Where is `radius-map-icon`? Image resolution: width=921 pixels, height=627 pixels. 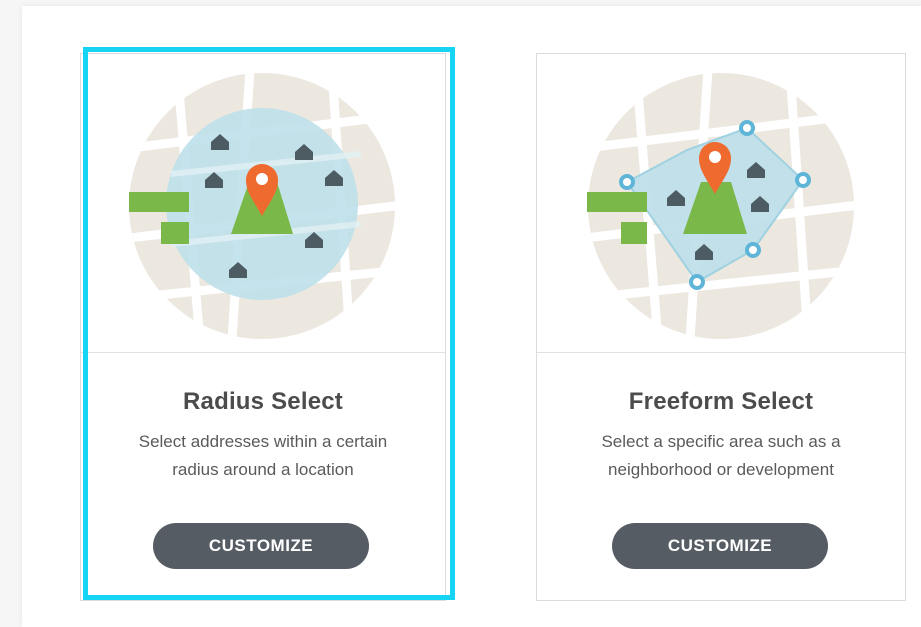 radius-map-icon is located at coordinates (262, 206).